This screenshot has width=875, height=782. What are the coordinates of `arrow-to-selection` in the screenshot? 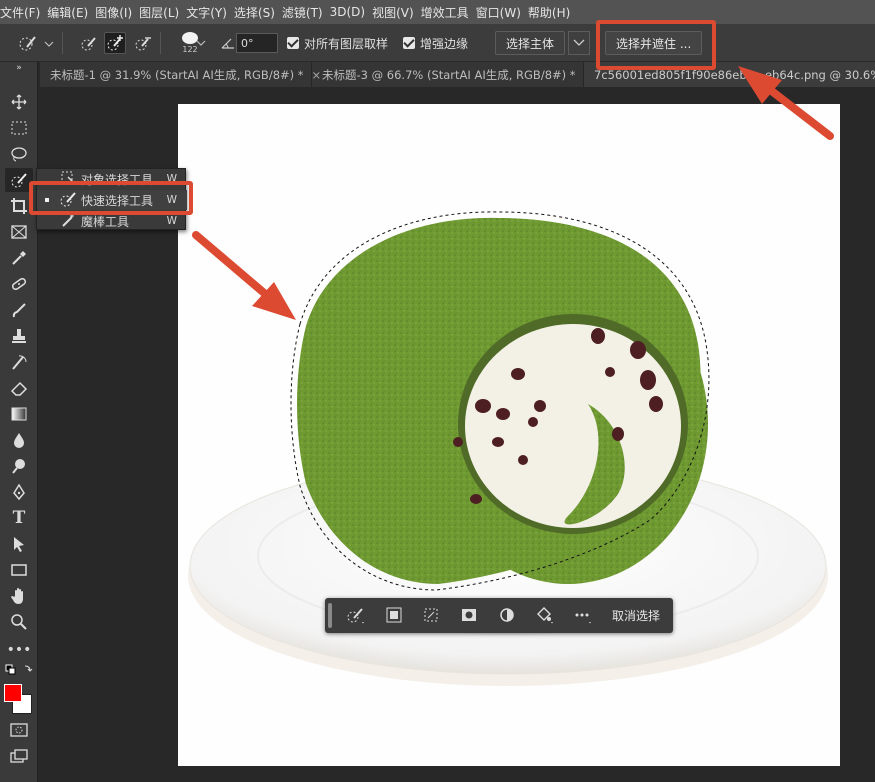 It's located at (244, 275).